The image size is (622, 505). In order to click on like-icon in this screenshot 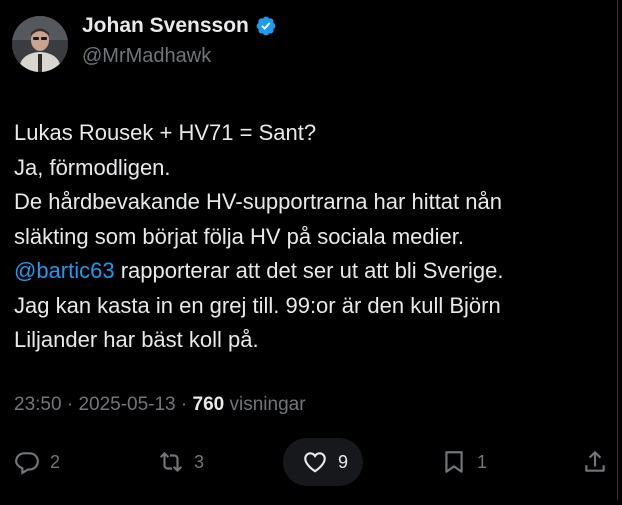, I will do `click(315, 462)`.